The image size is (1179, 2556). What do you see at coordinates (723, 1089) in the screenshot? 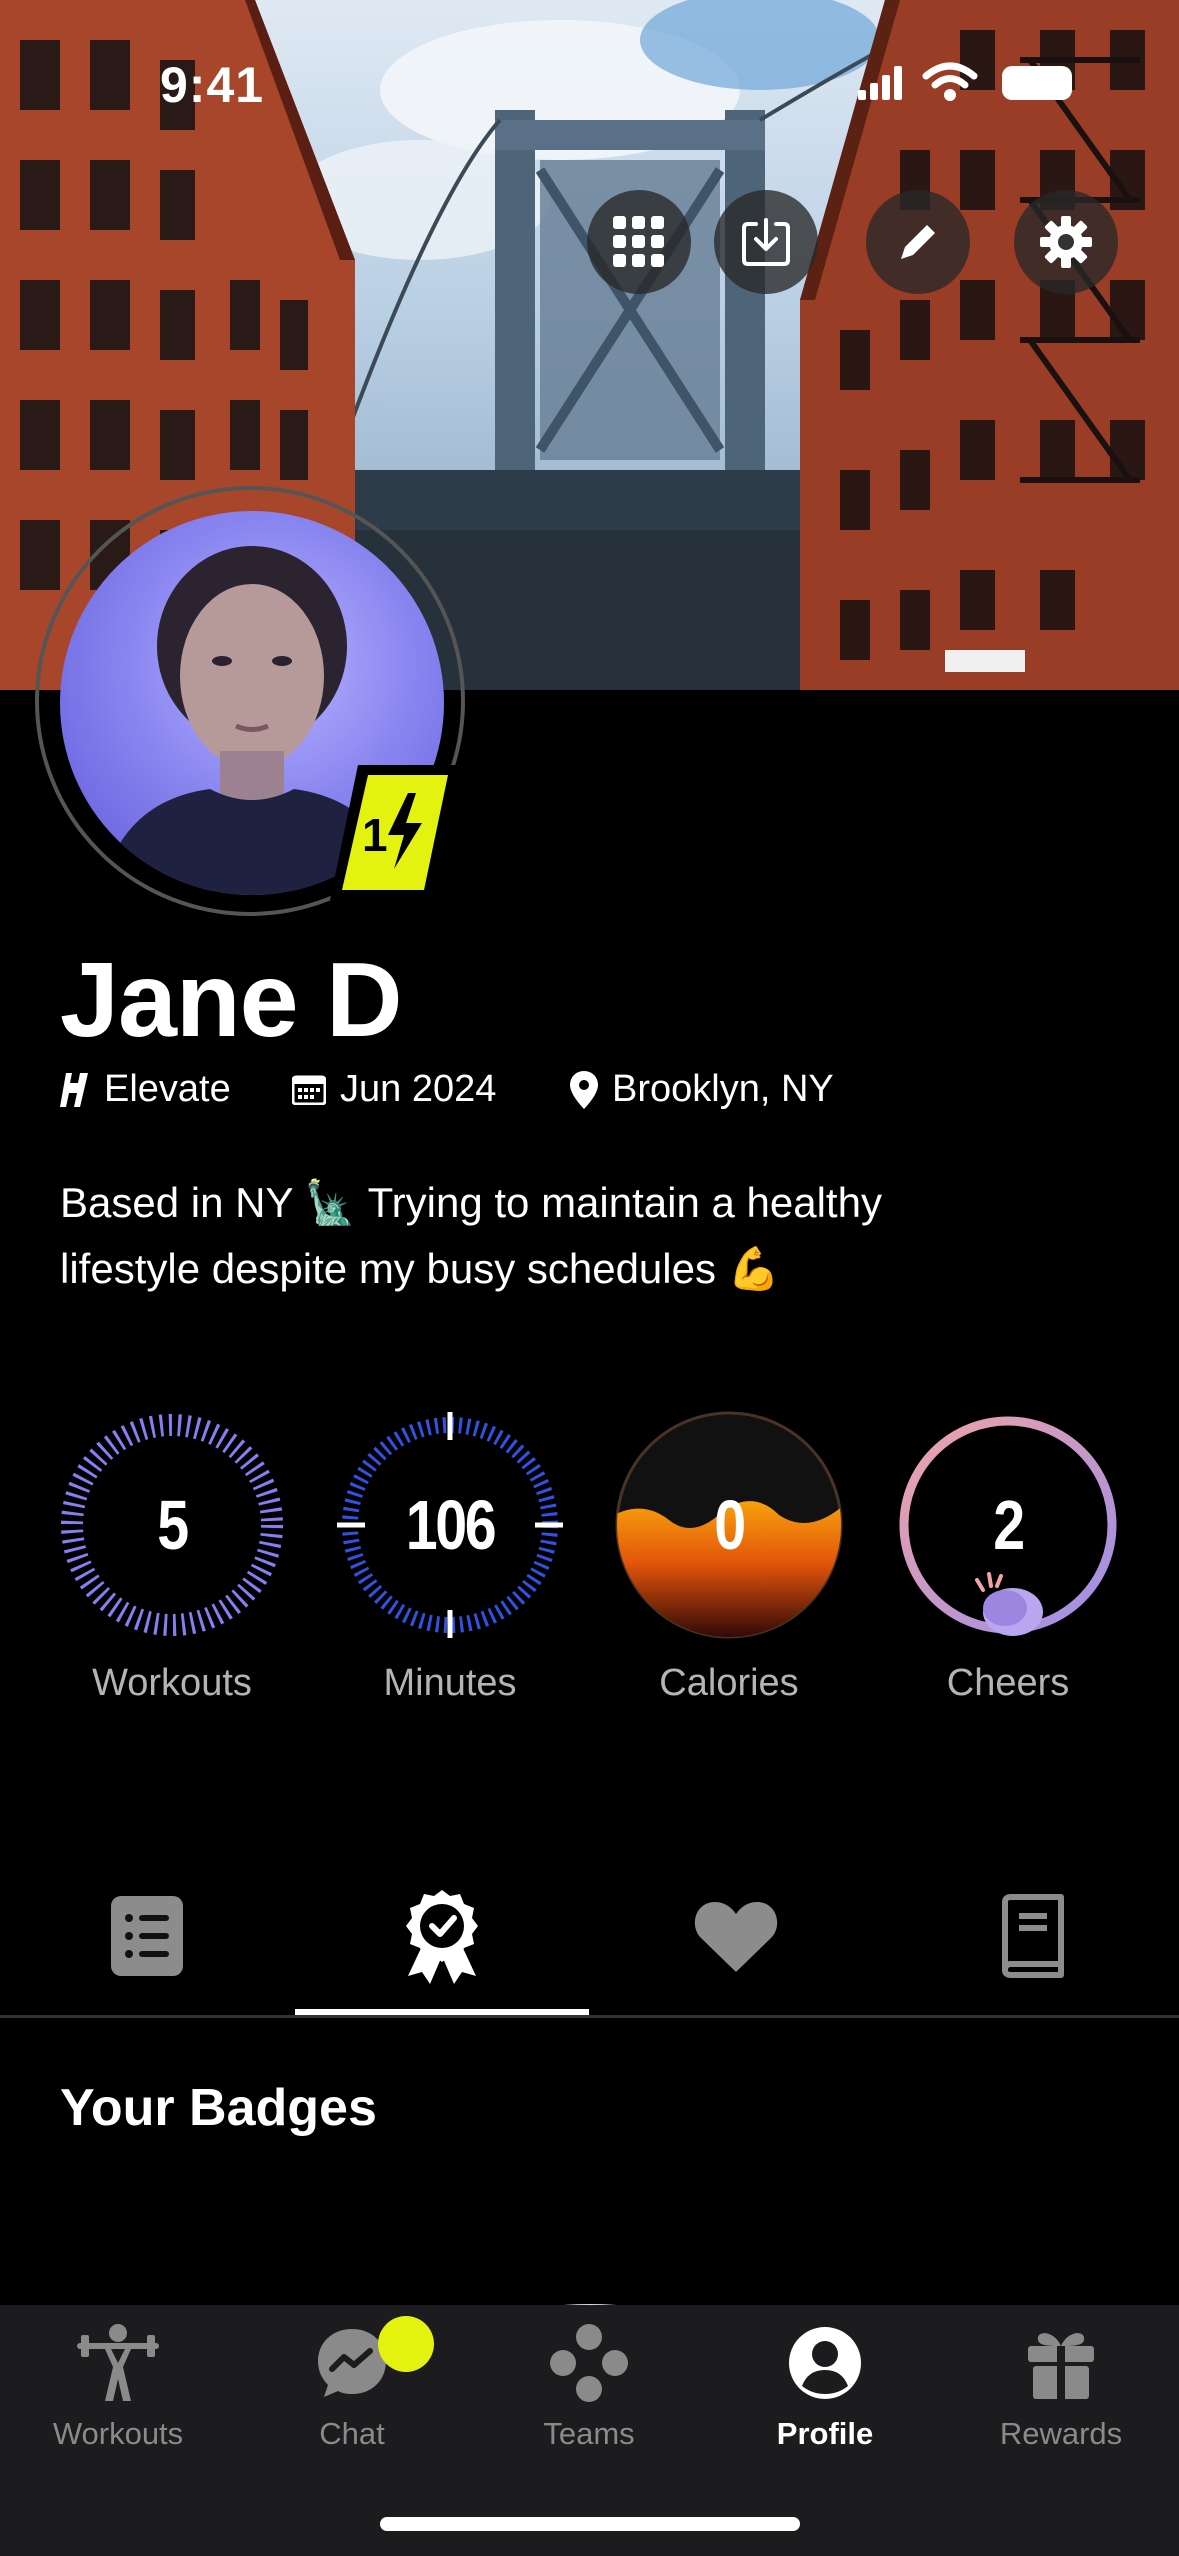
I see `location-text: Brooklyn, NY` at bounding box center [723, 1089].